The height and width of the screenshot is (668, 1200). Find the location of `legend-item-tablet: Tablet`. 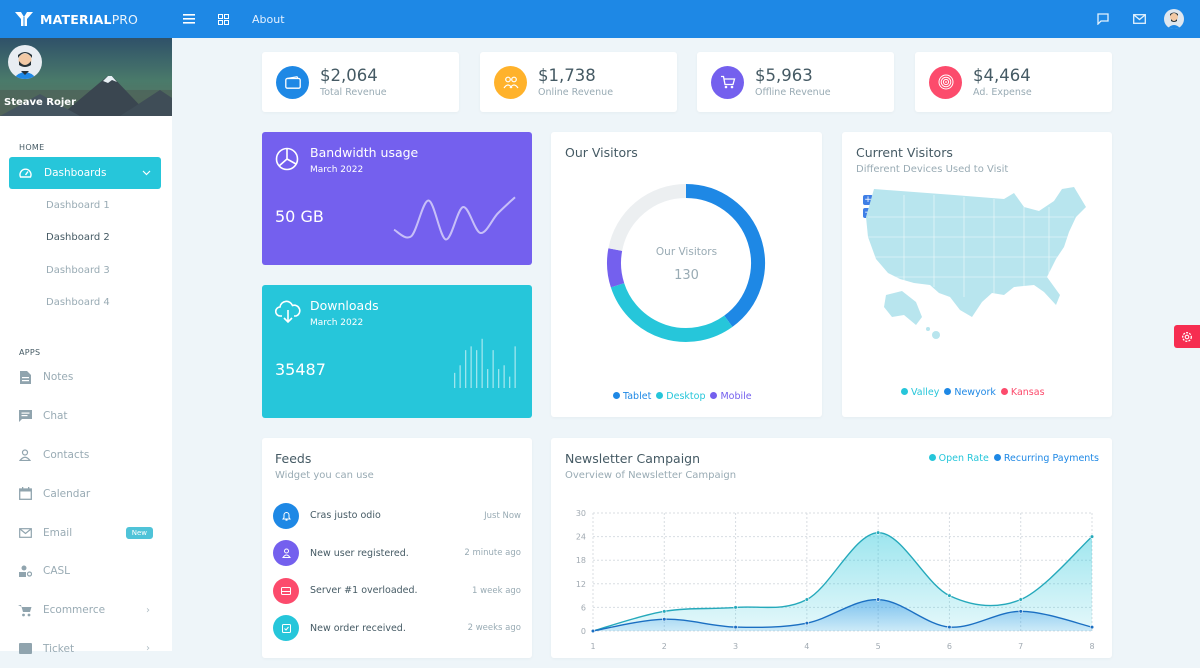

legend-item-tablet: Tablet is located at coordinates (632, 396).